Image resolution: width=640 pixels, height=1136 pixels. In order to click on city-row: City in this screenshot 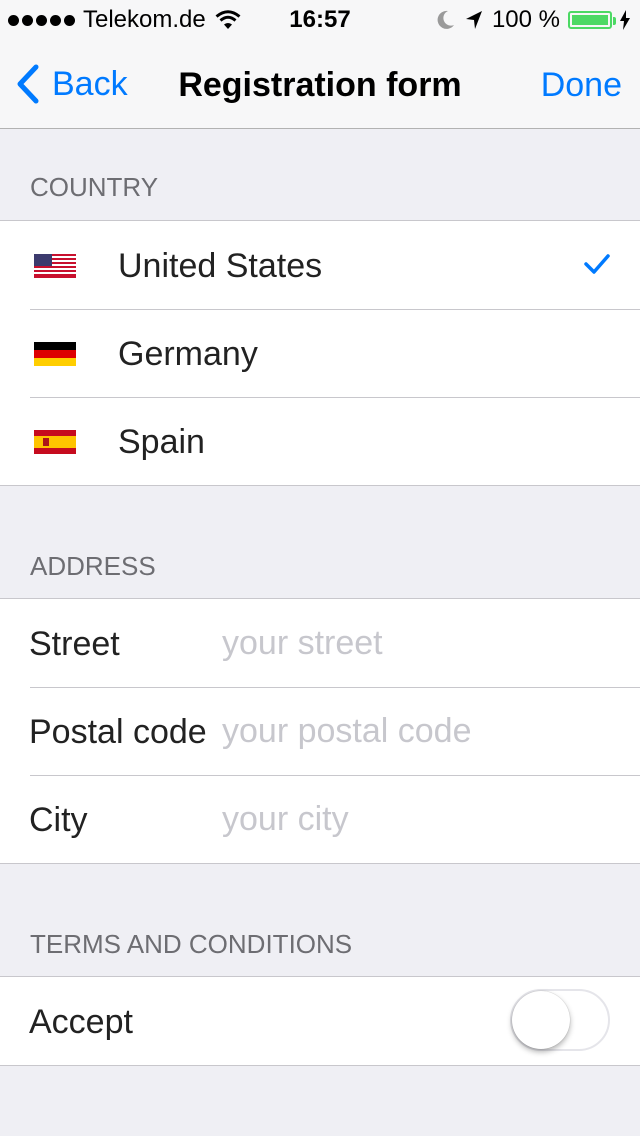, I will do `click(320, 819)`.